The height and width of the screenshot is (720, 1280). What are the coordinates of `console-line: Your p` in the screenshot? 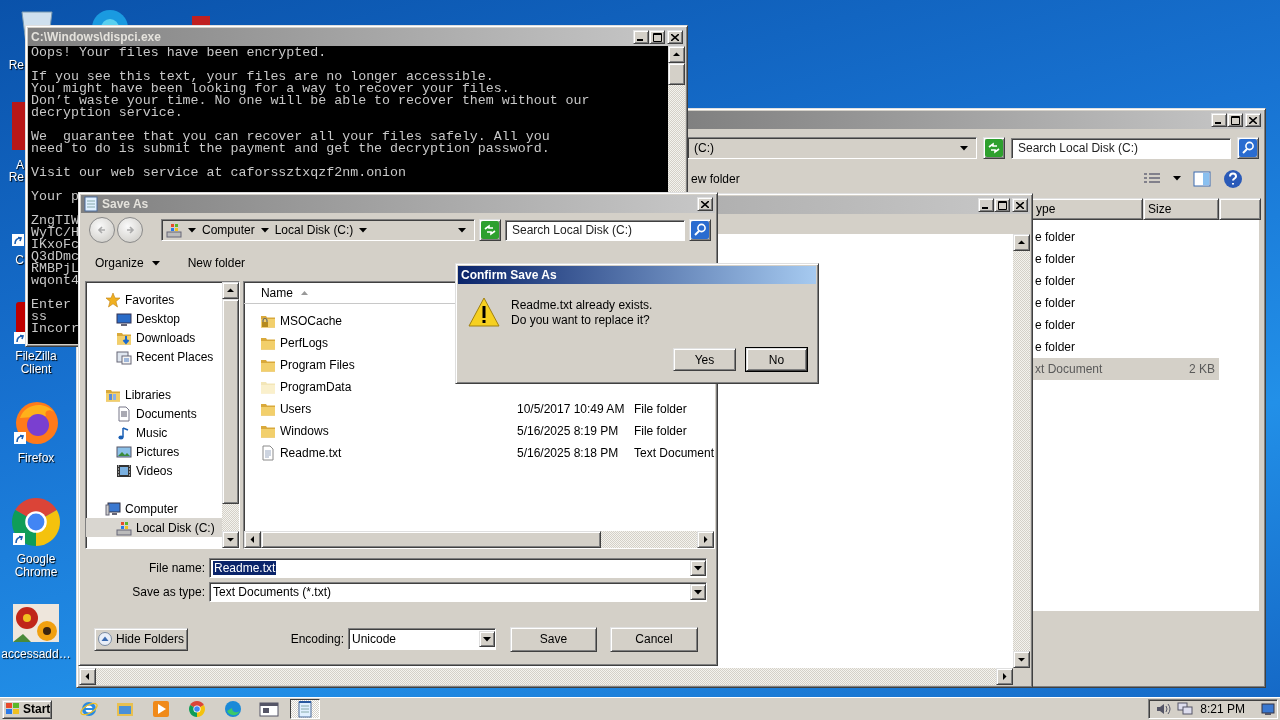 It's located at (55, 197).